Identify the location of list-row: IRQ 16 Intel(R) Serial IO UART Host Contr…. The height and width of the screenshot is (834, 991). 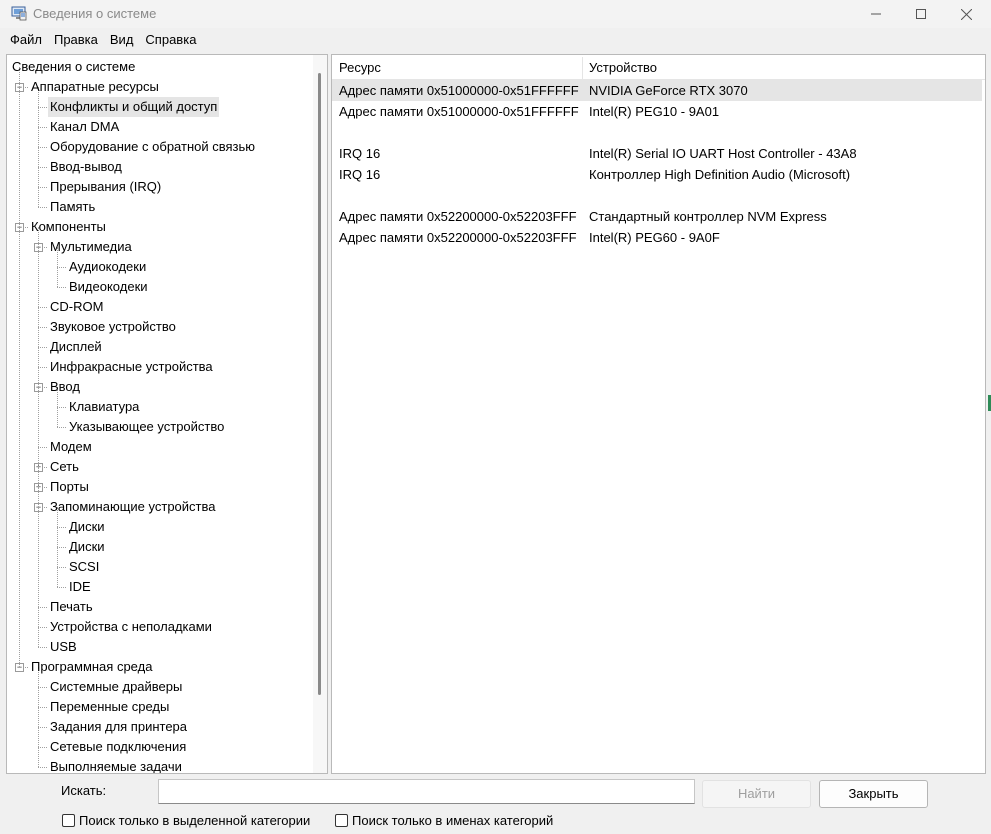
(657, 153).